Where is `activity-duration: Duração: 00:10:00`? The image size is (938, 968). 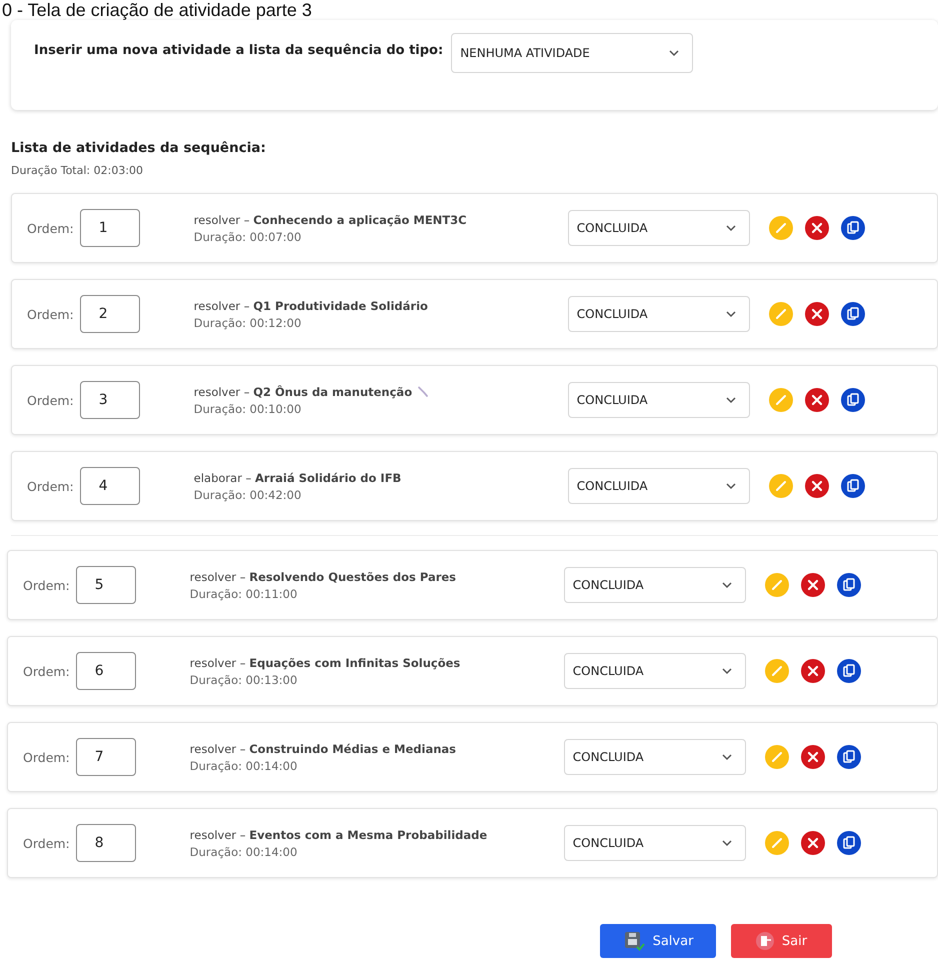
activity-duration: Duração: 00:10:00 is located at coordinates (248, 409).